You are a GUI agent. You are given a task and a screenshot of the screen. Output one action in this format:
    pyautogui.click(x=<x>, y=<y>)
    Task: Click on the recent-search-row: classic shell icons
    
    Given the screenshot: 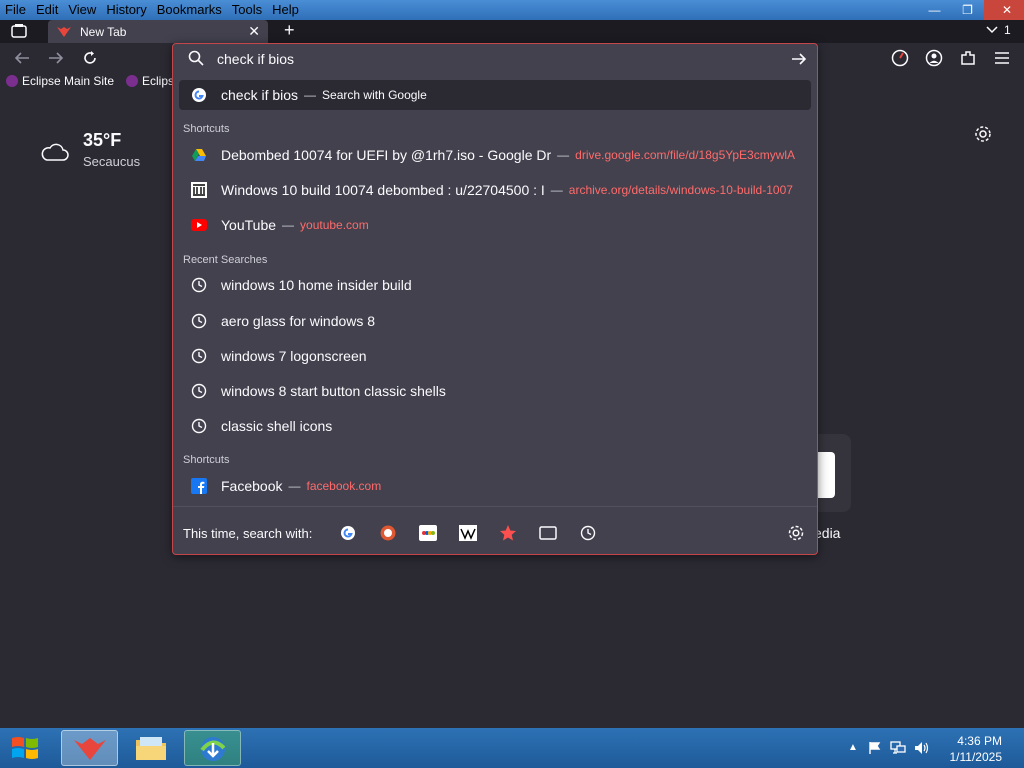 What is the action you would take?
    pyautogui.click(x=495, y=426)
    